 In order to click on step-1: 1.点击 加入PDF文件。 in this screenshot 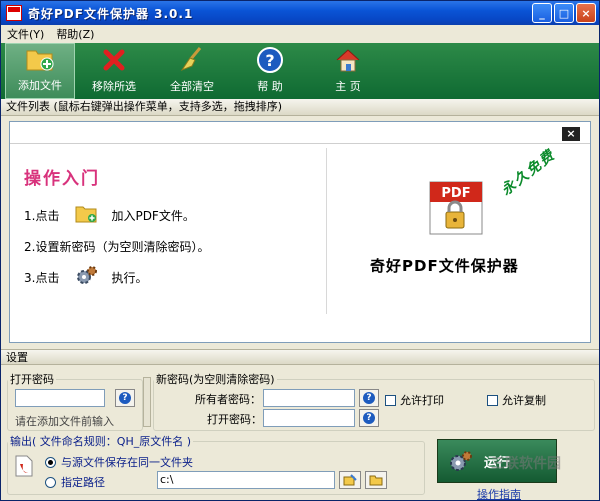, I will do `click(109, 215)`.